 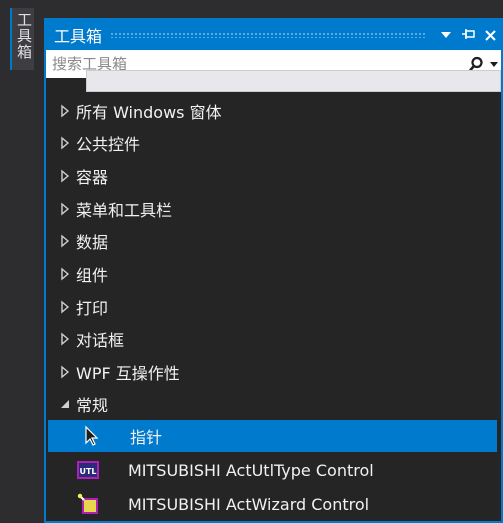 What do you see at coordinates (273, 274) in the screenshot?
I see `category-components: 组件` at bounding box center [273, 274].